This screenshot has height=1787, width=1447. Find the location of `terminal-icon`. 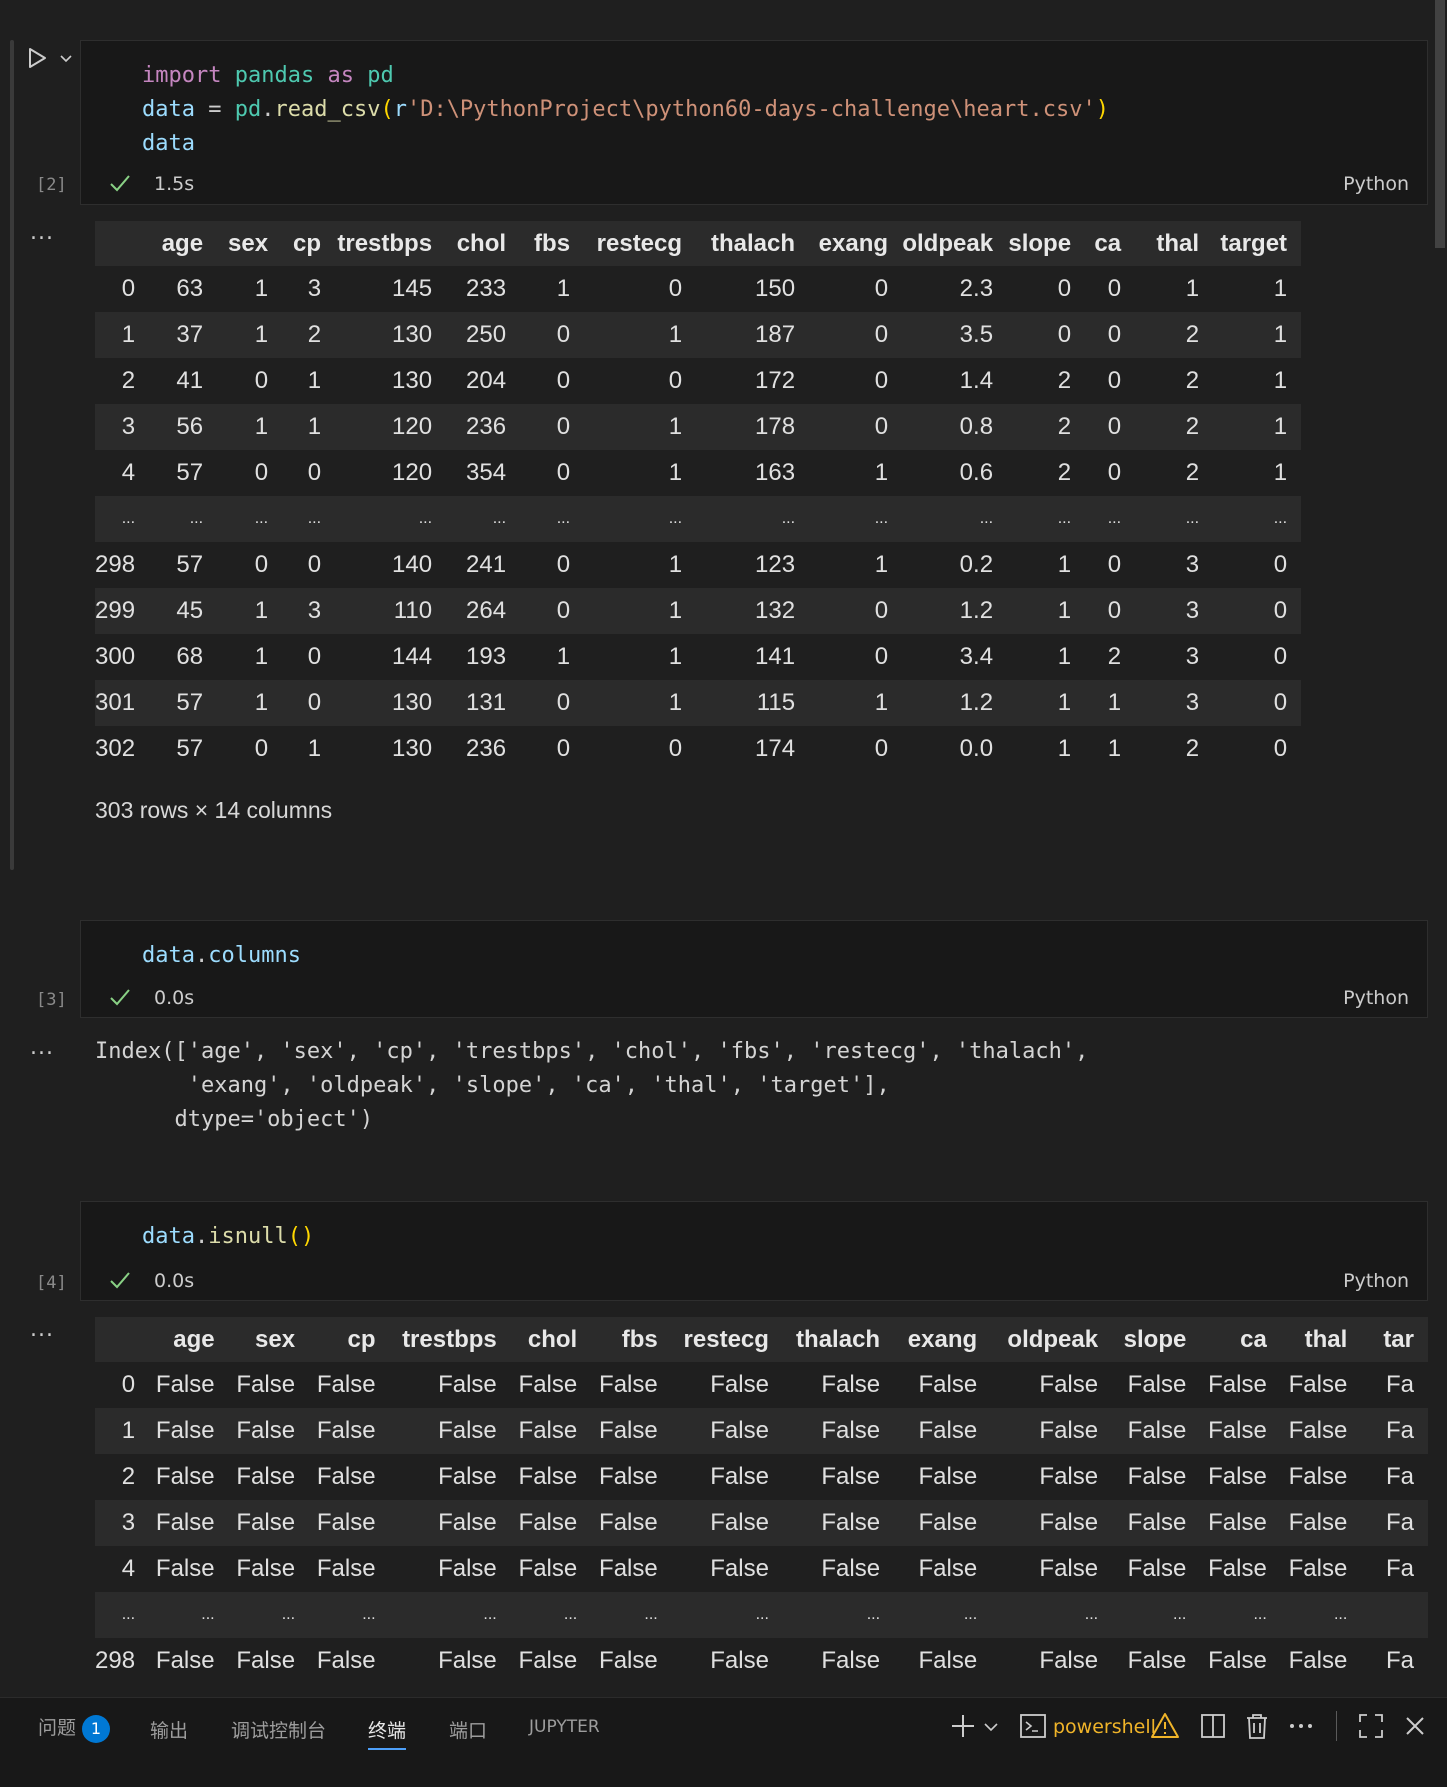

terminal-icon is located at coordinates (1033, 1726).